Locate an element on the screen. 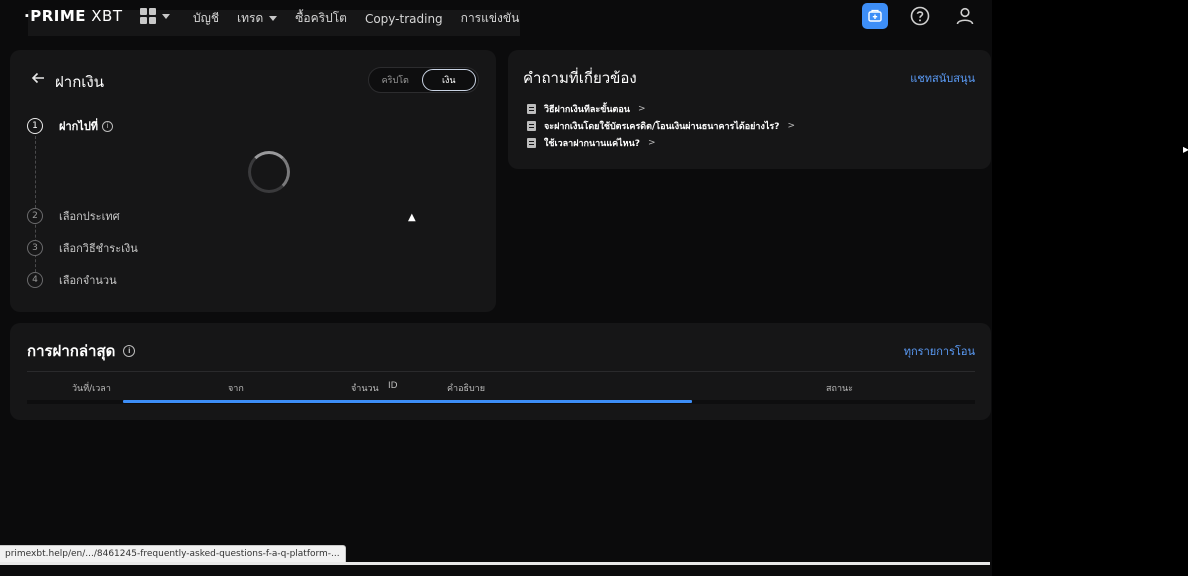  column-header-status: สถานะ is located at coordinates (839, 389).